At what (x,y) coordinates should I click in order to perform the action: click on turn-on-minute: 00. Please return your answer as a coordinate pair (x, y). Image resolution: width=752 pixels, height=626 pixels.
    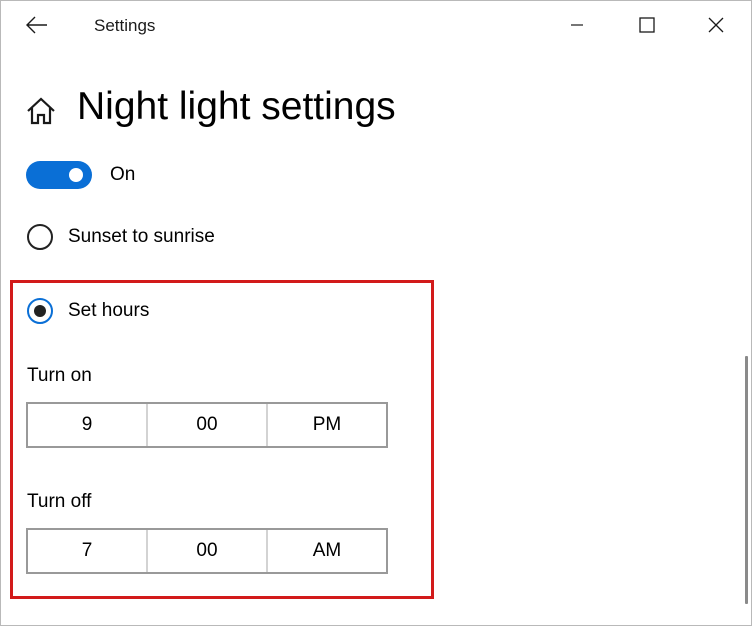
    Looking at the image, I should click on (206, 425).